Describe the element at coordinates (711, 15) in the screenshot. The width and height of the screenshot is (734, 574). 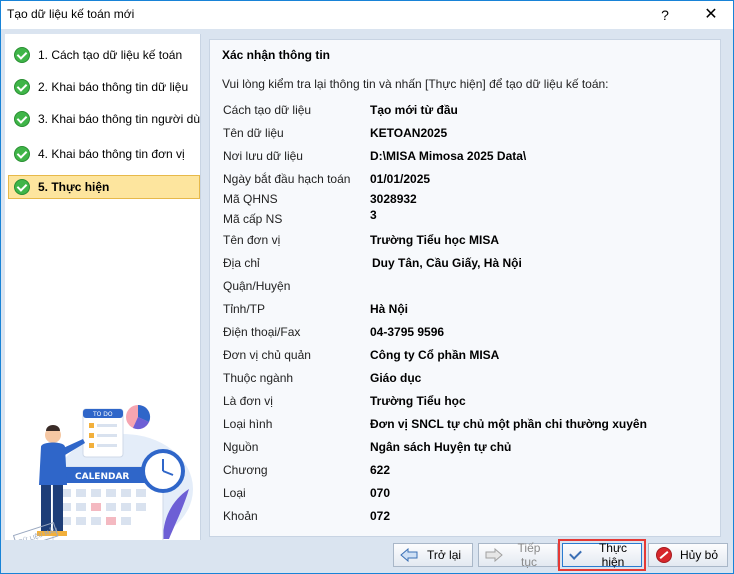
I see `close-button: ✕` at that location.